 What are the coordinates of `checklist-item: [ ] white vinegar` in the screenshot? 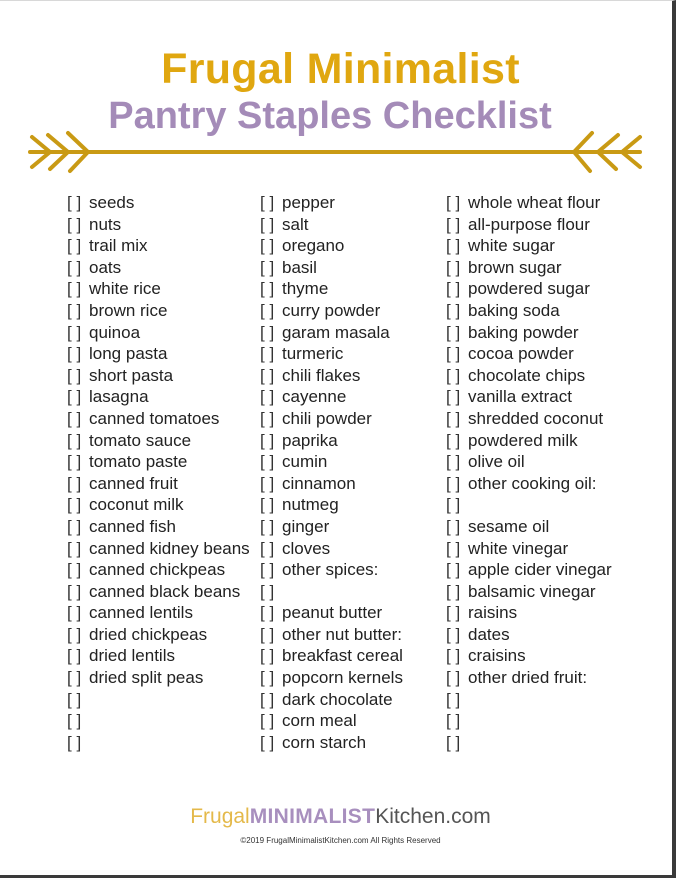 It's located at (529, 549).